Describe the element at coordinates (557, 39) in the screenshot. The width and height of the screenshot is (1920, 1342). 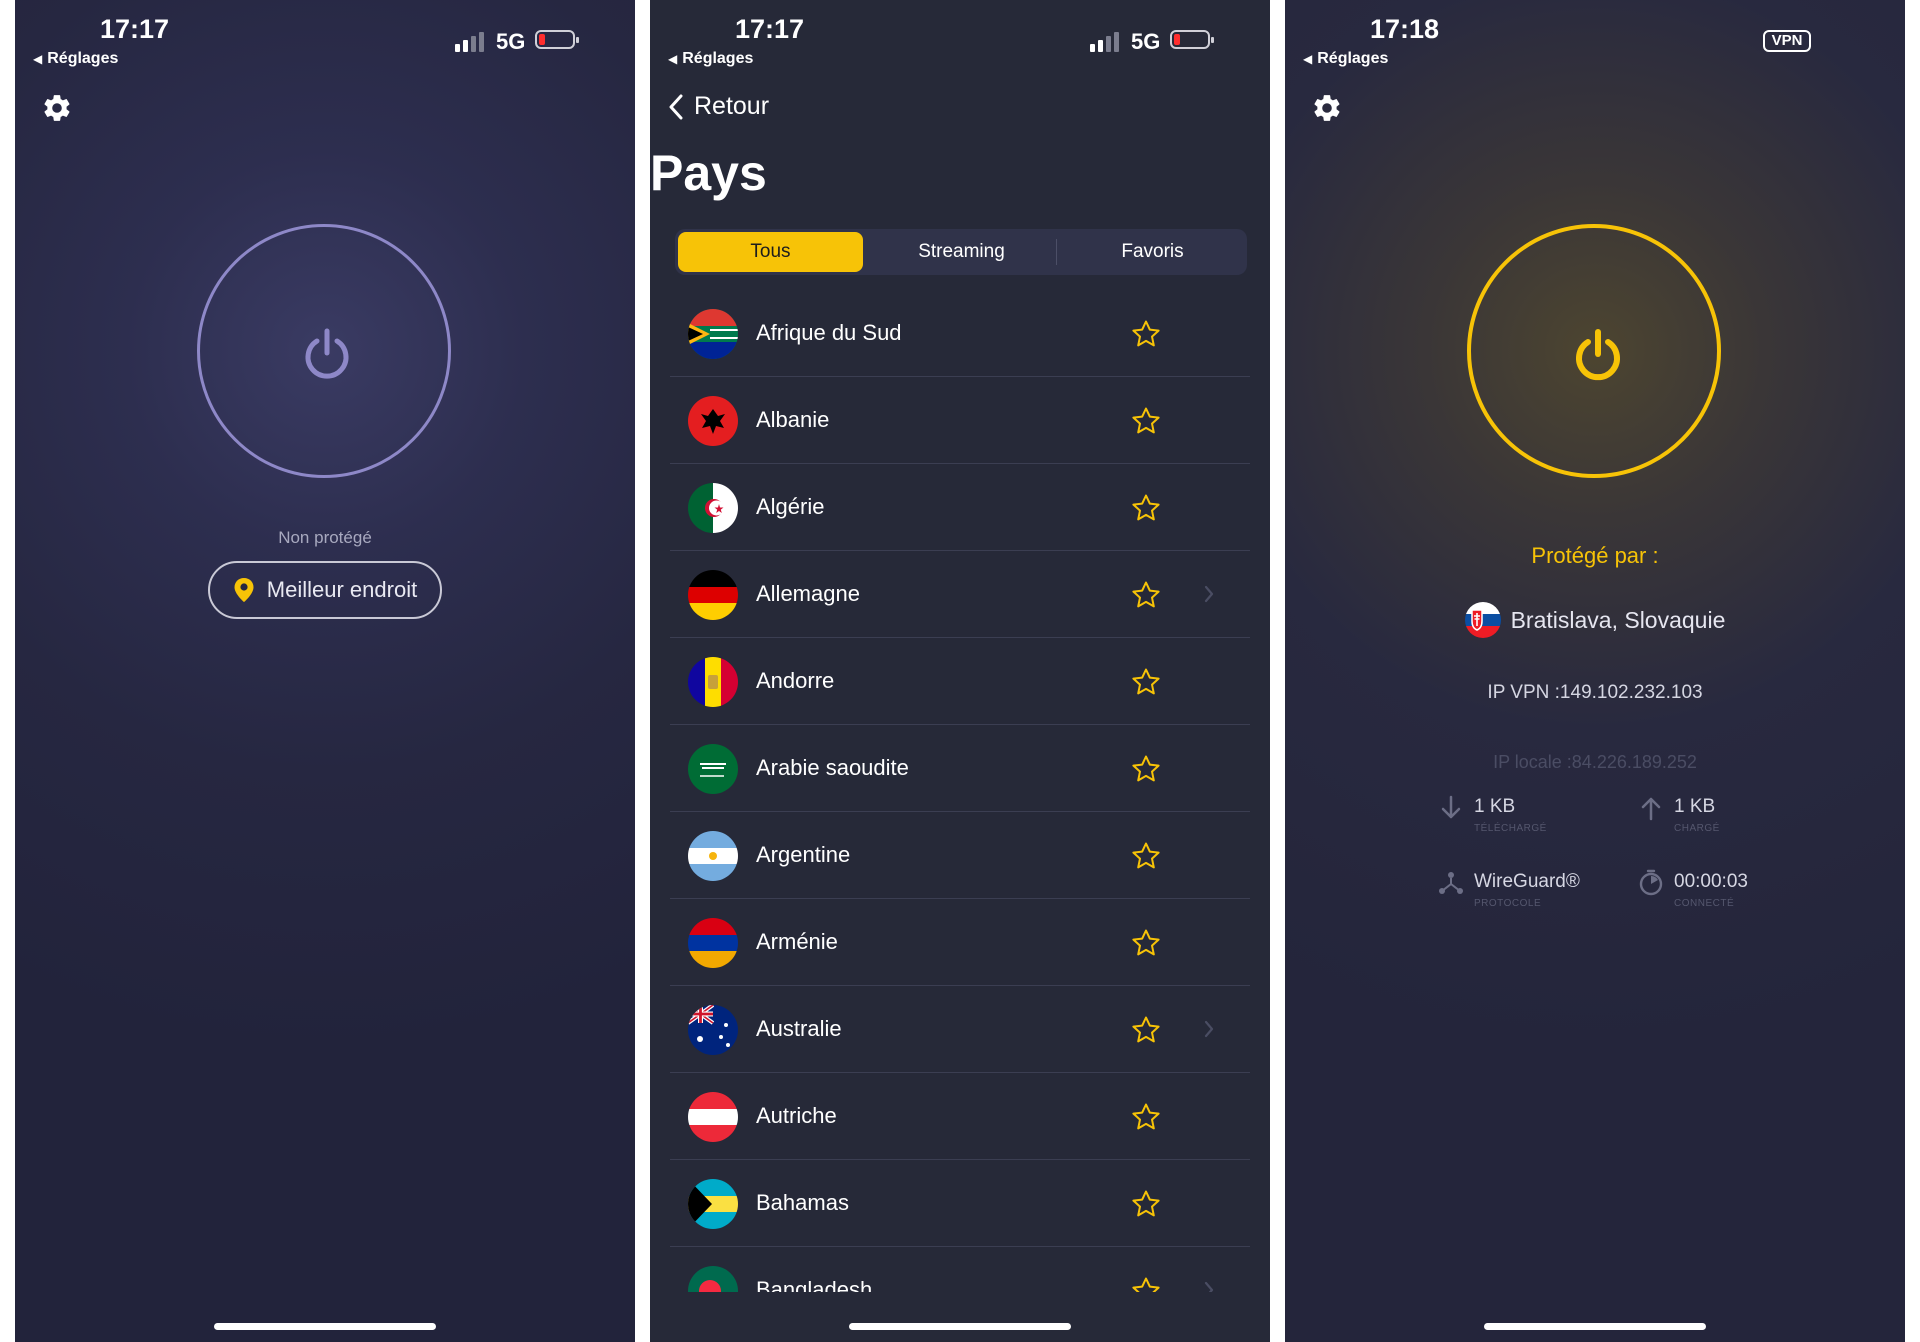
I see `battery-icon` at that location.